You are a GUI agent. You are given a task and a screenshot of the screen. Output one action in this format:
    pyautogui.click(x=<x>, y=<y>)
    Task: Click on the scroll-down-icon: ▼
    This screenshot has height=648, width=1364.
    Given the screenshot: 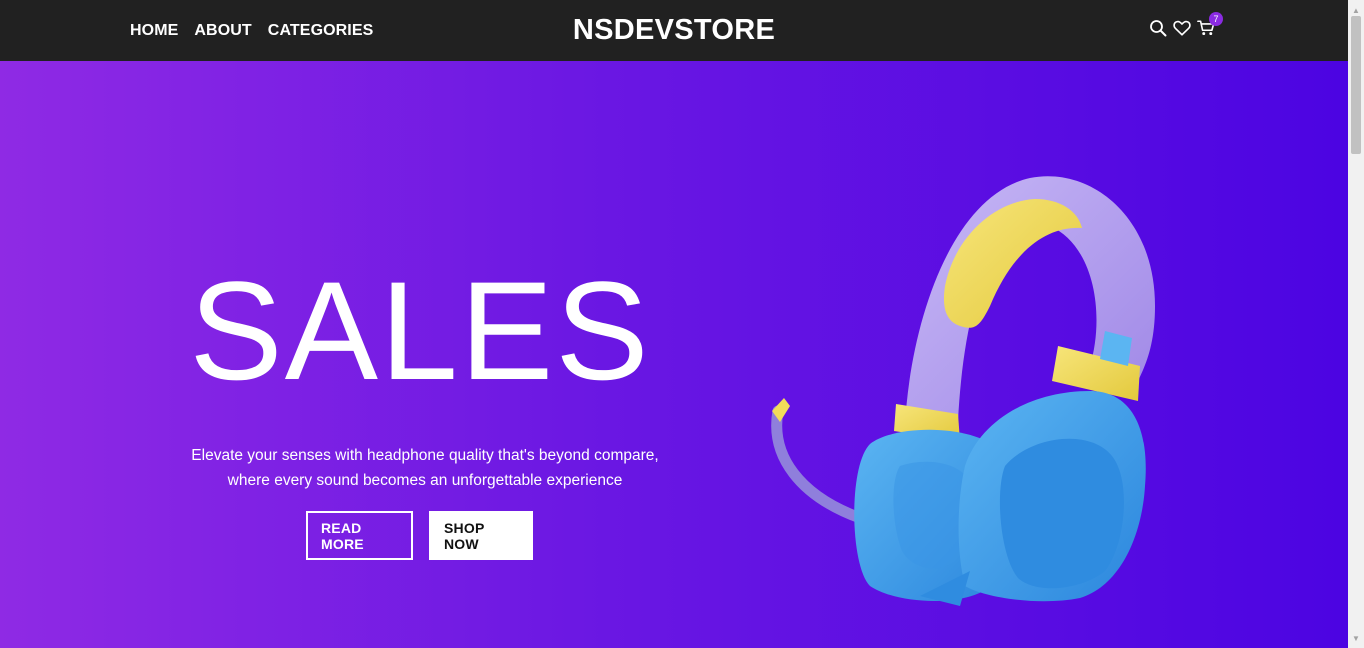 What is the action you would take?
    pyautogui.click(x=1356, y=638)
    